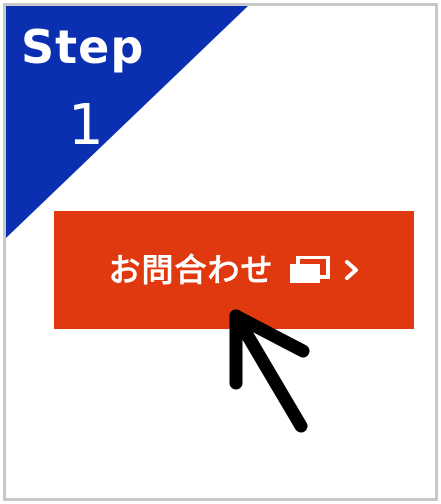  What do you see at coordinates (271, 373) in the screenshot?
I see `arrow-cursor-icon` at bounding box center [271, 373].